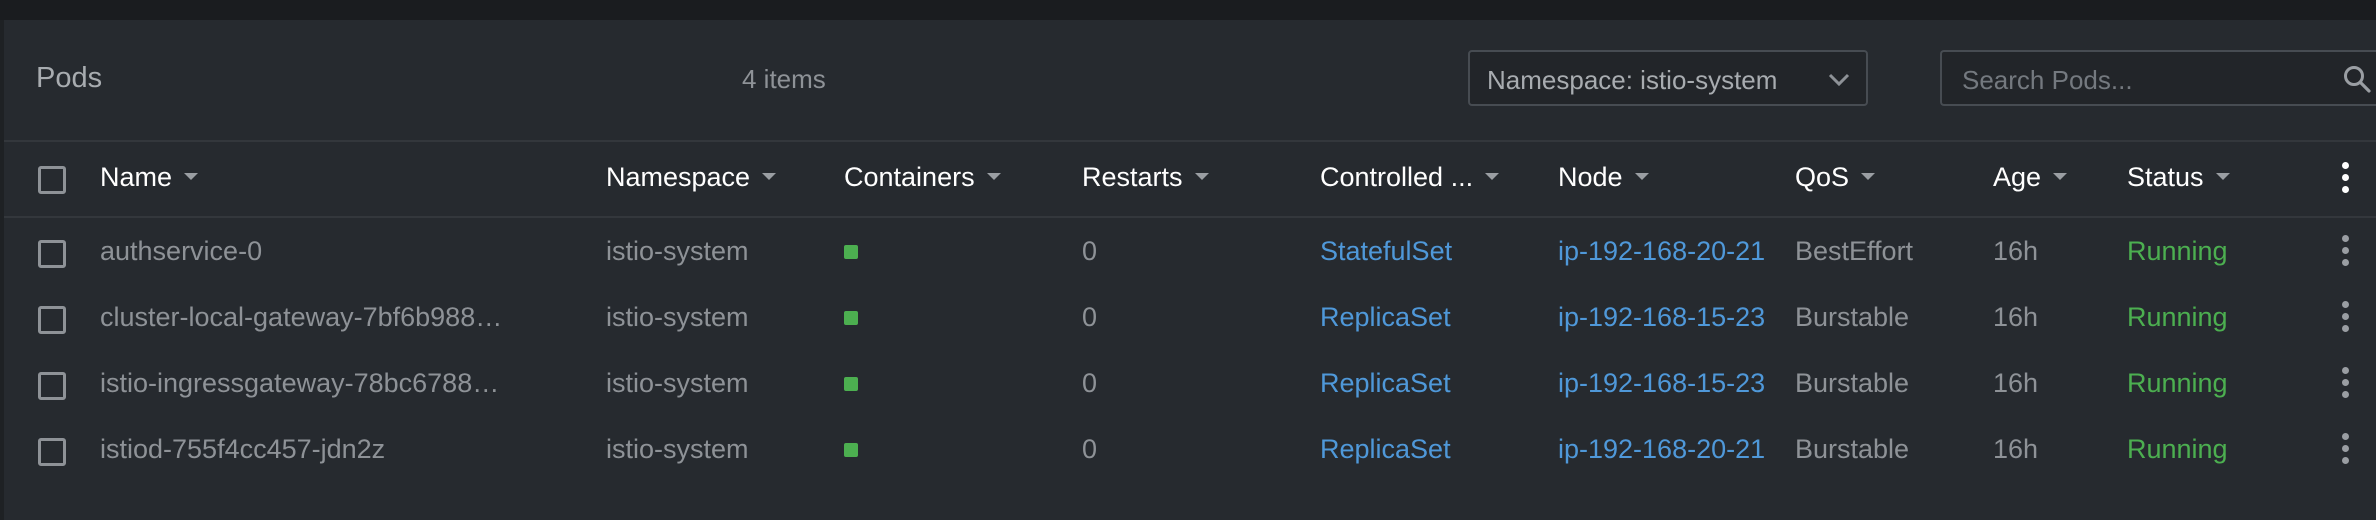 The height and width of the screenshot is (520, 2376). I want to click on select-all-checkbox, so click(52, 180).